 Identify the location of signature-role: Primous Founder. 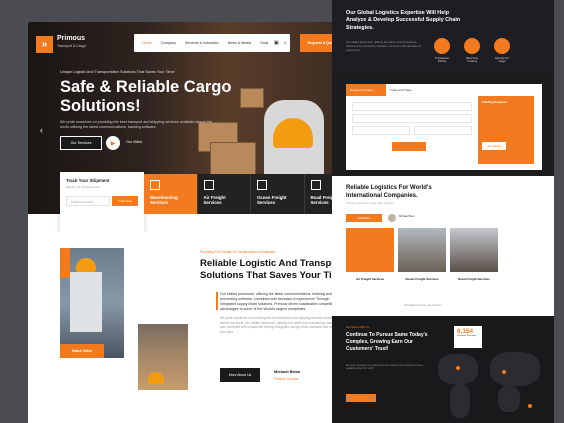
(286, 379).